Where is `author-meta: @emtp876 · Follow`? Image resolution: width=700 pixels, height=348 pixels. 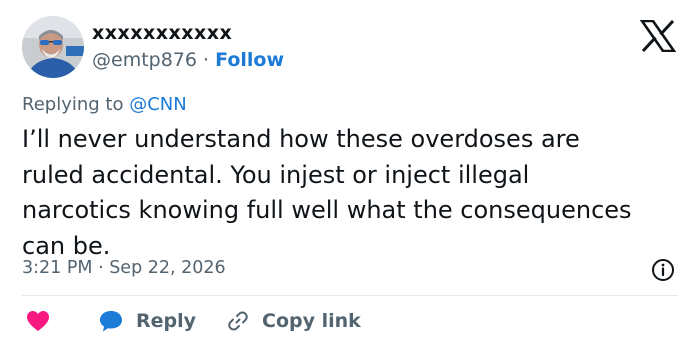 author-meta: @emtp876 · Follow is located at coordinates (188, 60).